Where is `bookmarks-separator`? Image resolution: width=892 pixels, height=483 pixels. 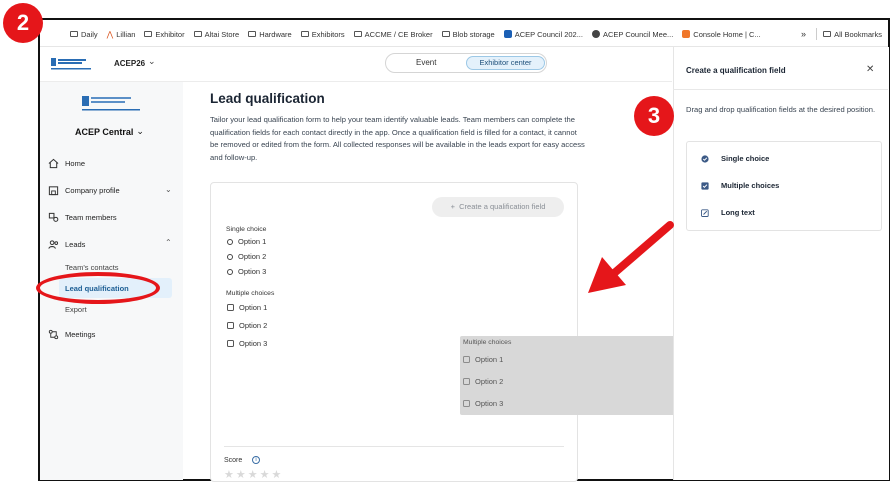
bookmarks-separator is located at coordinates (817, 34).